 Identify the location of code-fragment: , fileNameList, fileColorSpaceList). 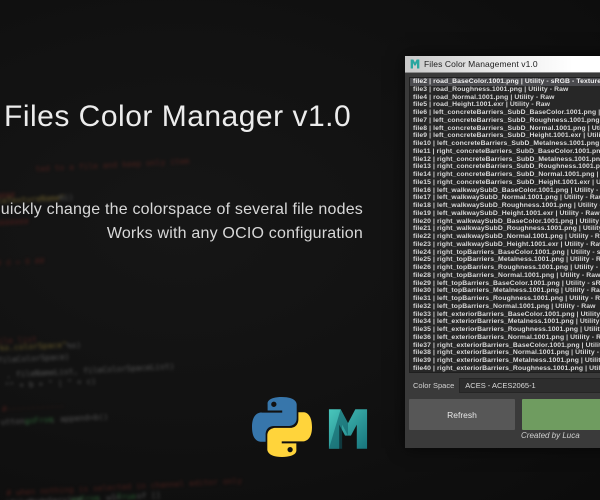
(90, 370).